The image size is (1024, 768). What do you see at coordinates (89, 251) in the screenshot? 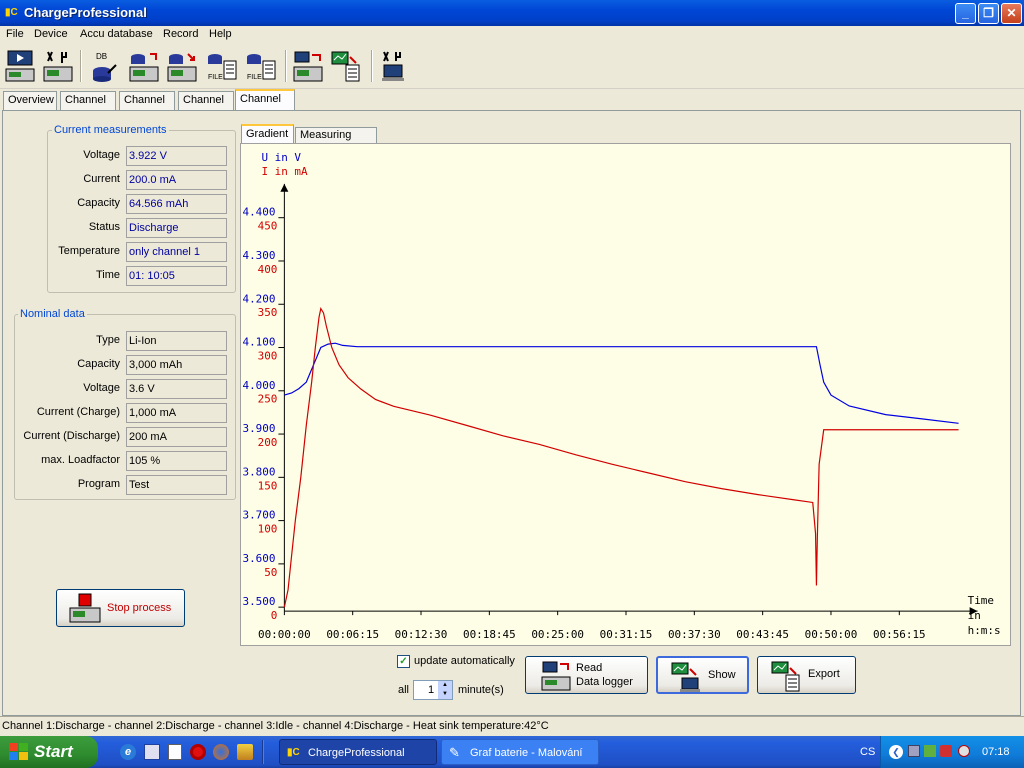
I see `cm-label: Temperature` at bounding box center [89, 251].